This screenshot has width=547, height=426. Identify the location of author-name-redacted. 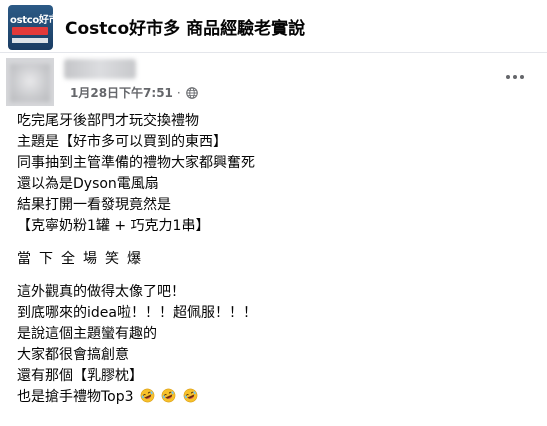
(100, 69).